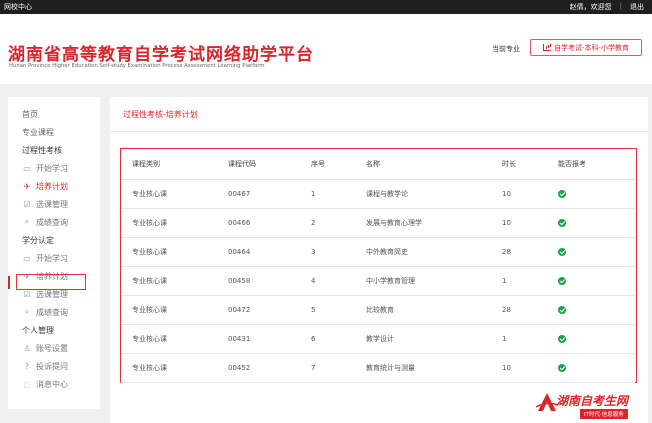  I want to click on cell-name: 中小学教育管理, so click(390, 281).